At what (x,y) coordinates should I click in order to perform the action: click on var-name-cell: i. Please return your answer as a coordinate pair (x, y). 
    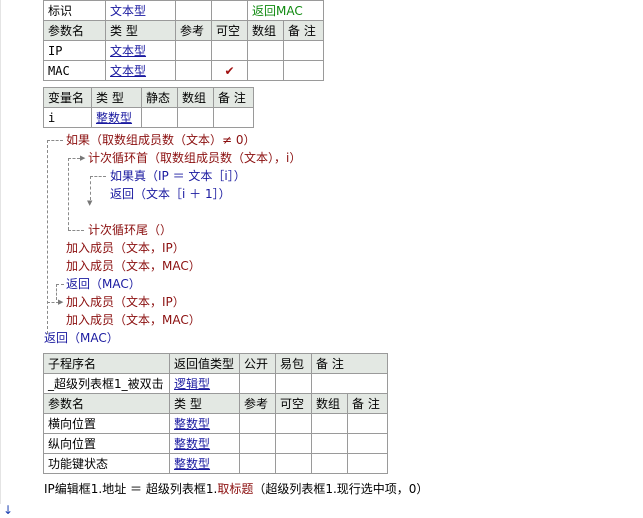
    Looking at the image, I should click on (67, 117).